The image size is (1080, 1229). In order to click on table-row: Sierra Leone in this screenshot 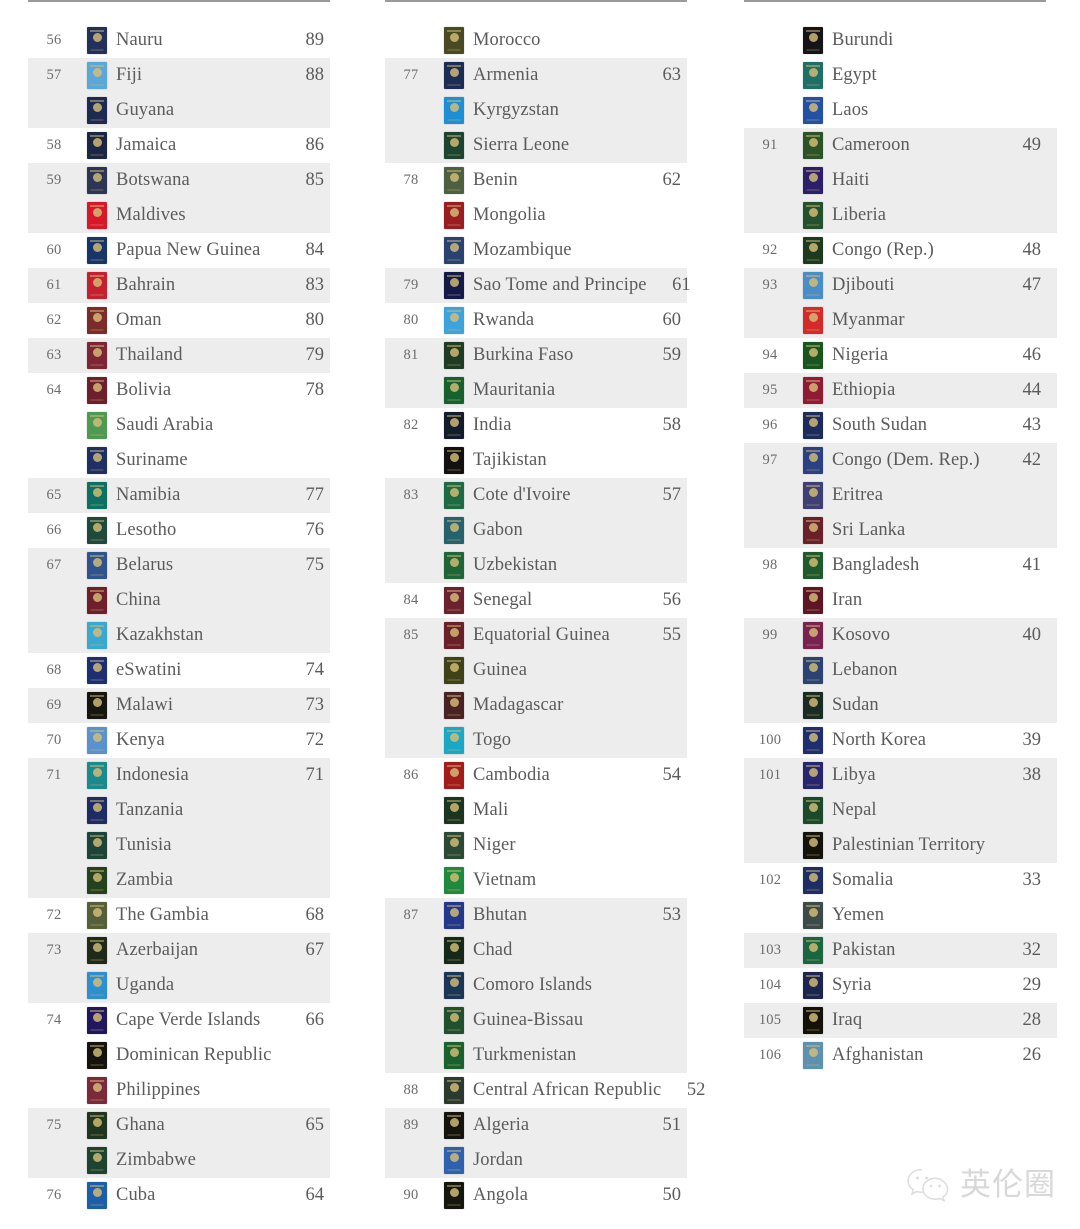, I will do `click(536, 145)`.